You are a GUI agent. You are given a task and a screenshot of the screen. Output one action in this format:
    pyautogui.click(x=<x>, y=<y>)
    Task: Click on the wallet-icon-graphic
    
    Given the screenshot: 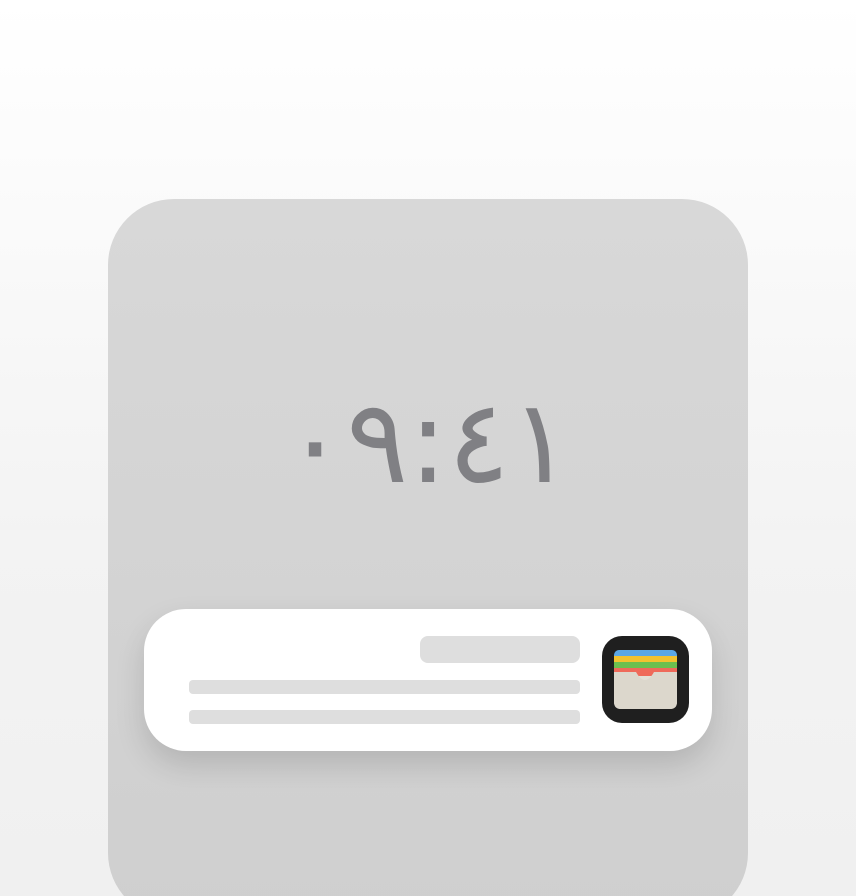 What is the action you would take?
    pyautogui.click(x=645, y=679)
    